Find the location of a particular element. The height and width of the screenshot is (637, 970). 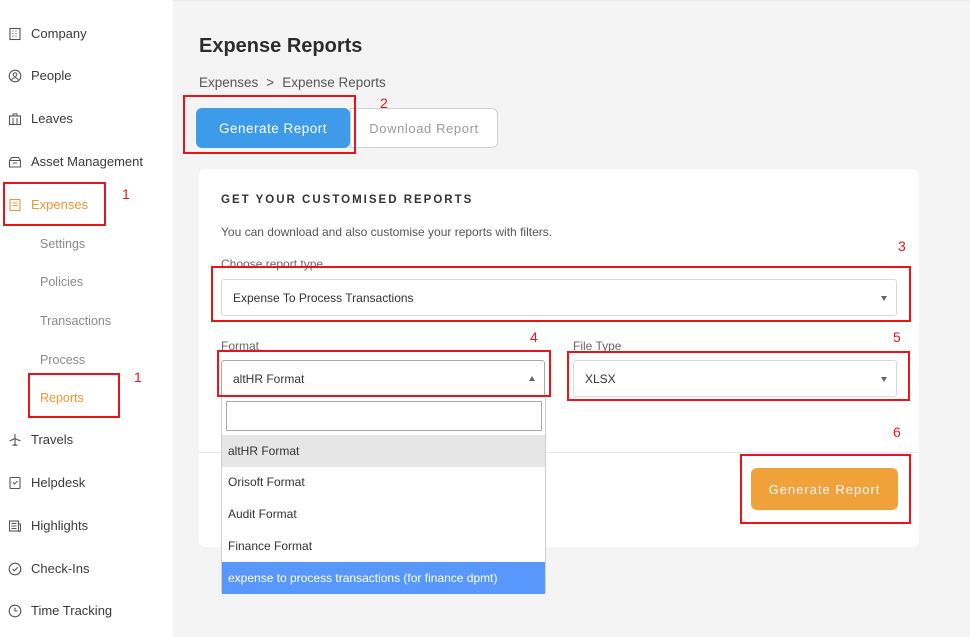

annotation-number: 5 is located at coordinates (897, 337).